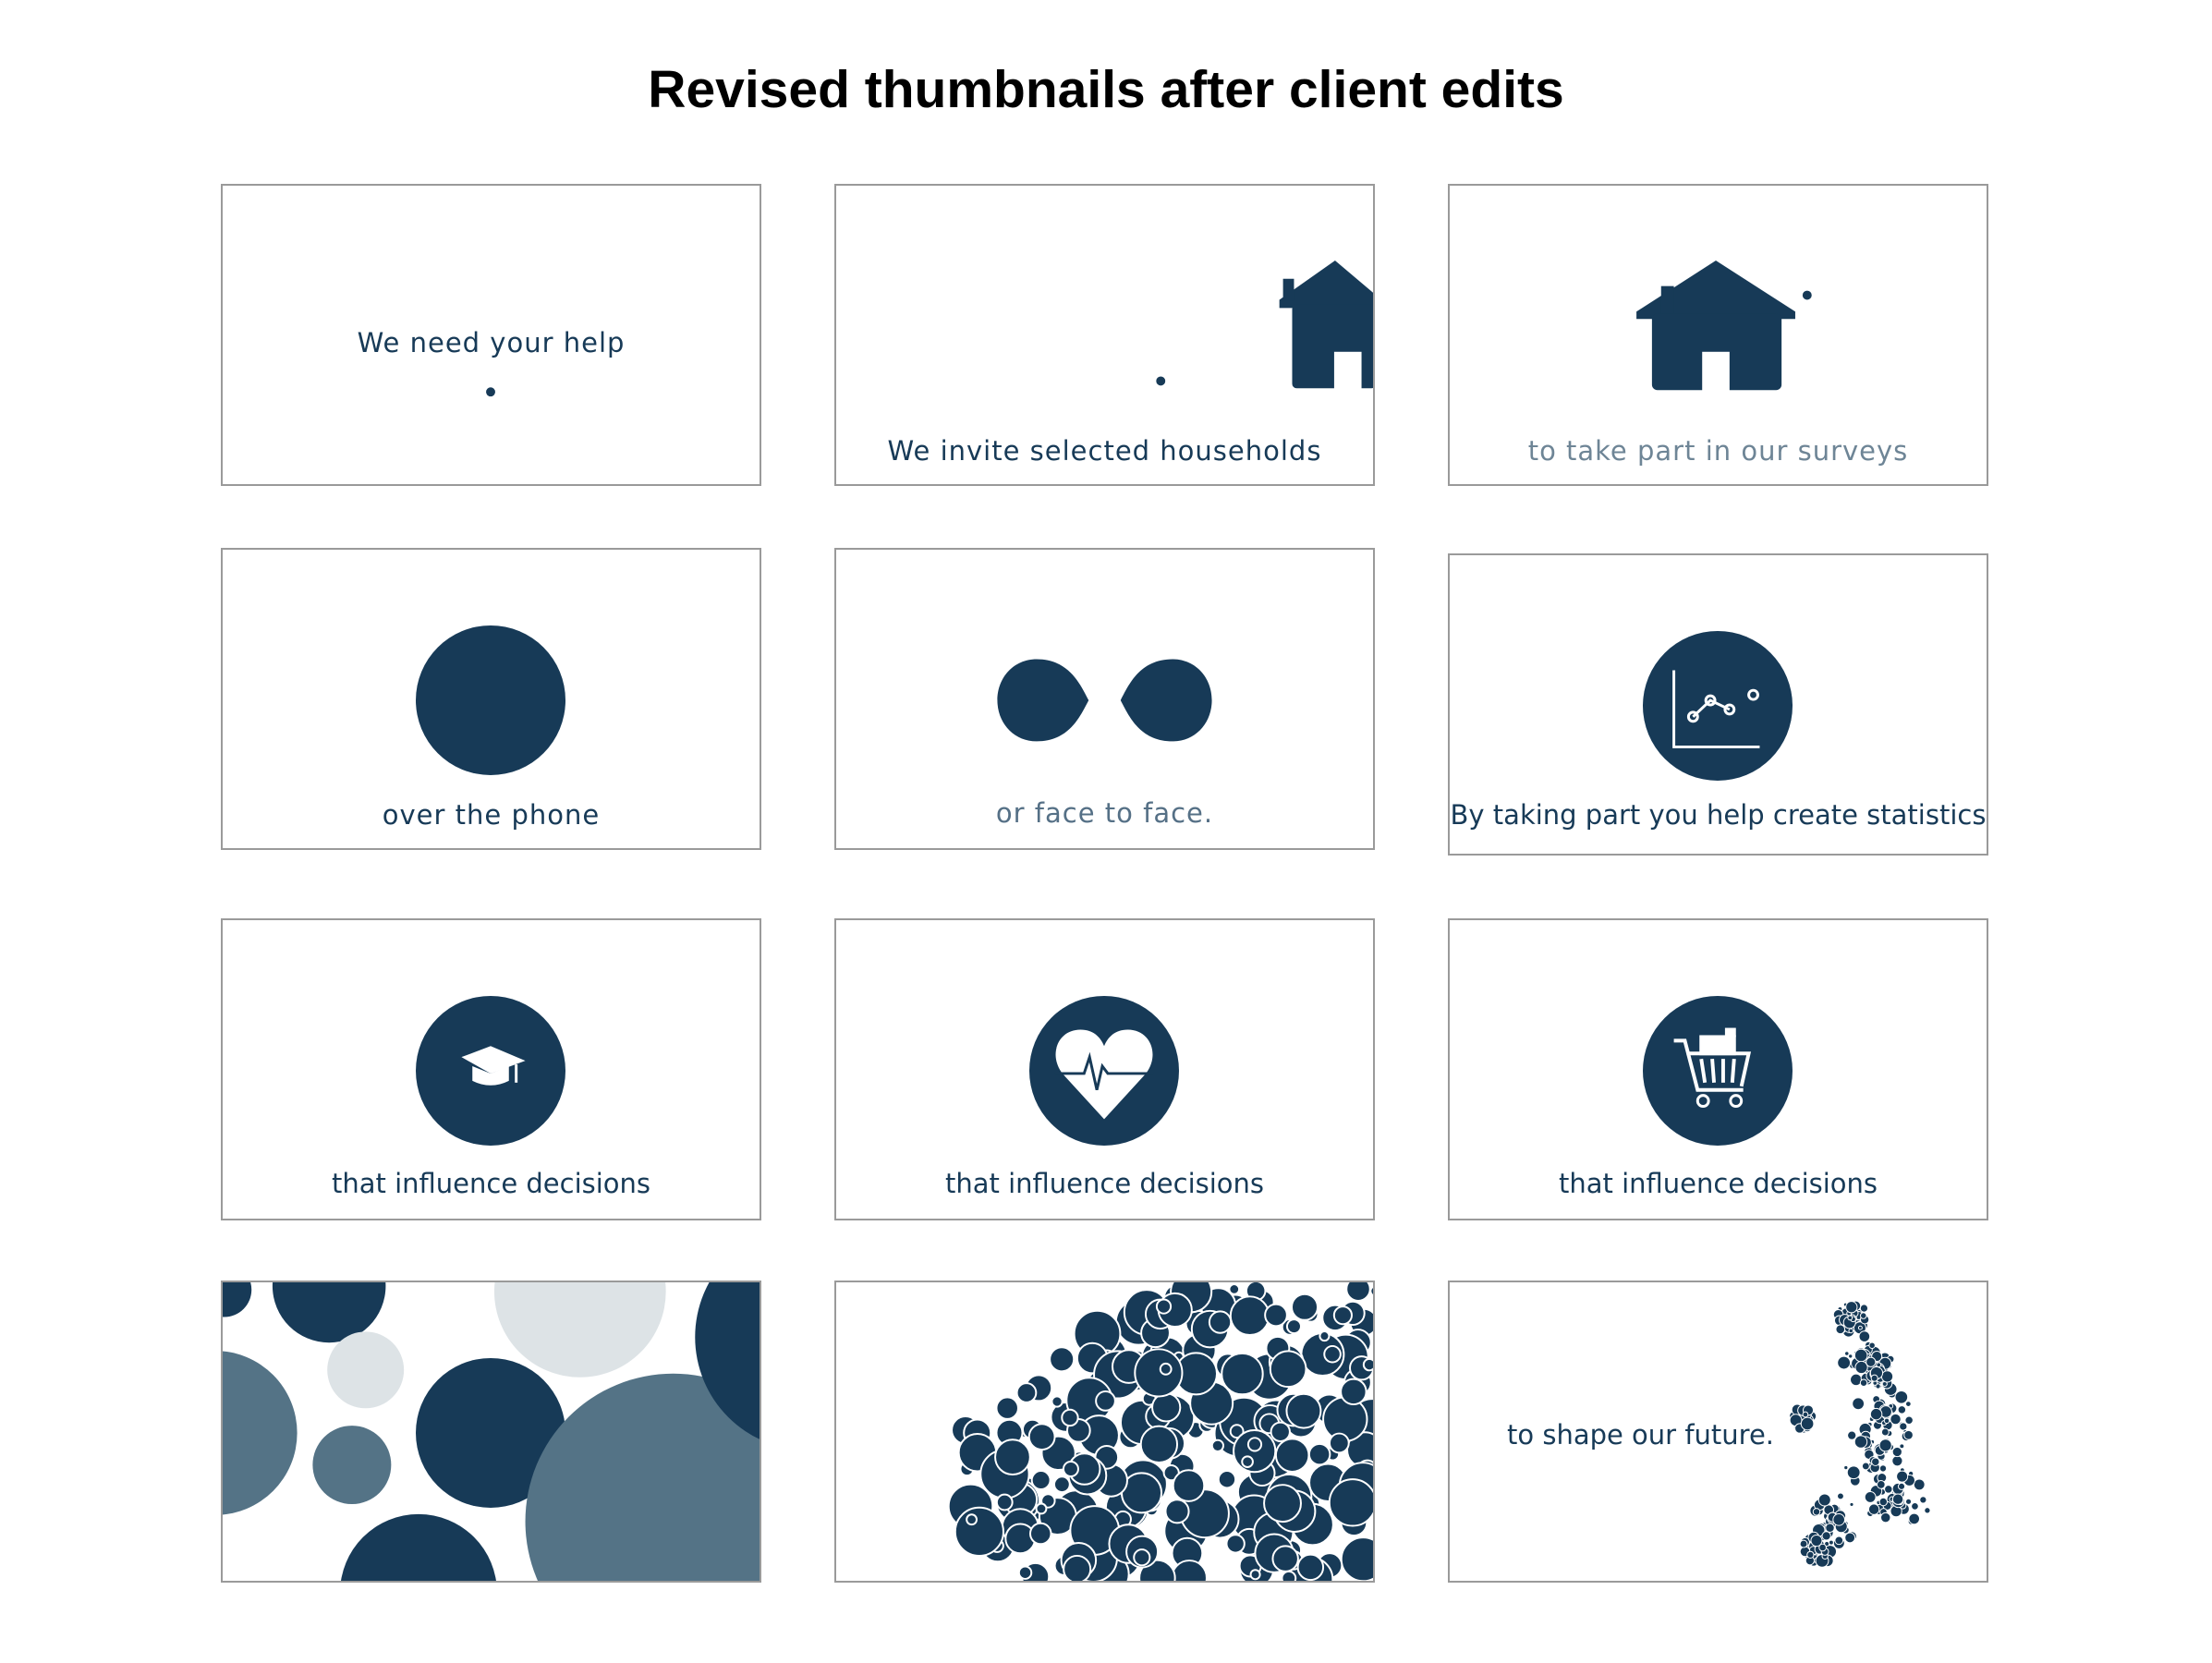  Describe the element at coordinates (1718, 1069) in the screenshot. I see `thumbnail-9: that influence decisions` at that location.